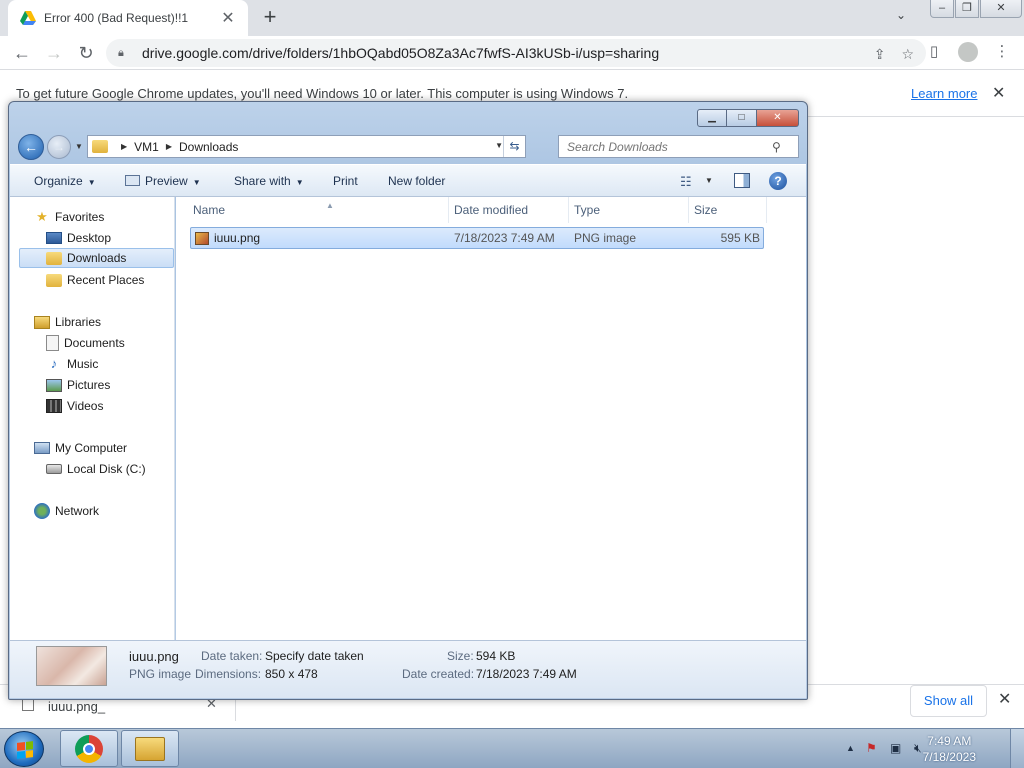  I want to click on nav-favorites: ★ Favorites, so click(69, 217).